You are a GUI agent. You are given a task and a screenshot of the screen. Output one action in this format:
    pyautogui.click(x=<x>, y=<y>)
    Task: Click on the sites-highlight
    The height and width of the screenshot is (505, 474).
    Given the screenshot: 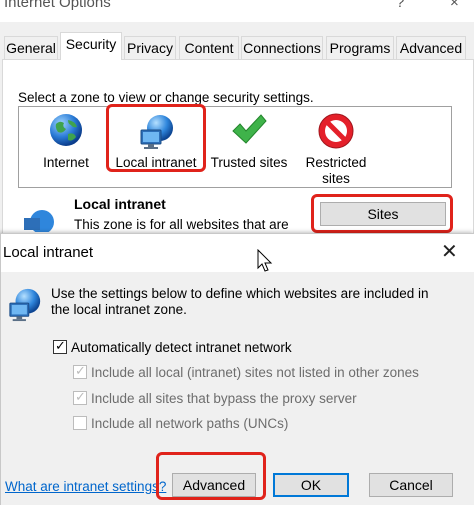 What is the action you would take?
    pyautogui.click(x=382, y=213)
    